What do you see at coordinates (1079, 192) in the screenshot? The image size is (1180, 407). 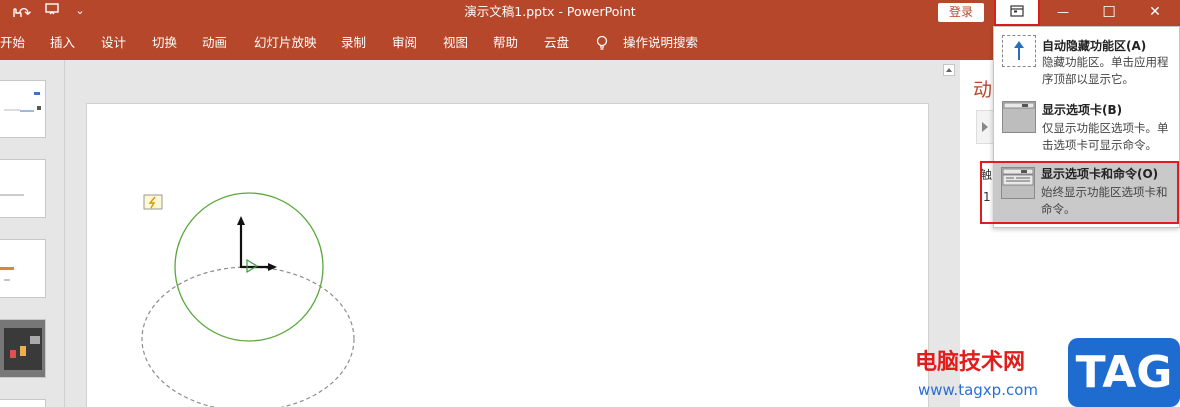 I see `selection-highlight-box` at bounding box center [1079, 192].